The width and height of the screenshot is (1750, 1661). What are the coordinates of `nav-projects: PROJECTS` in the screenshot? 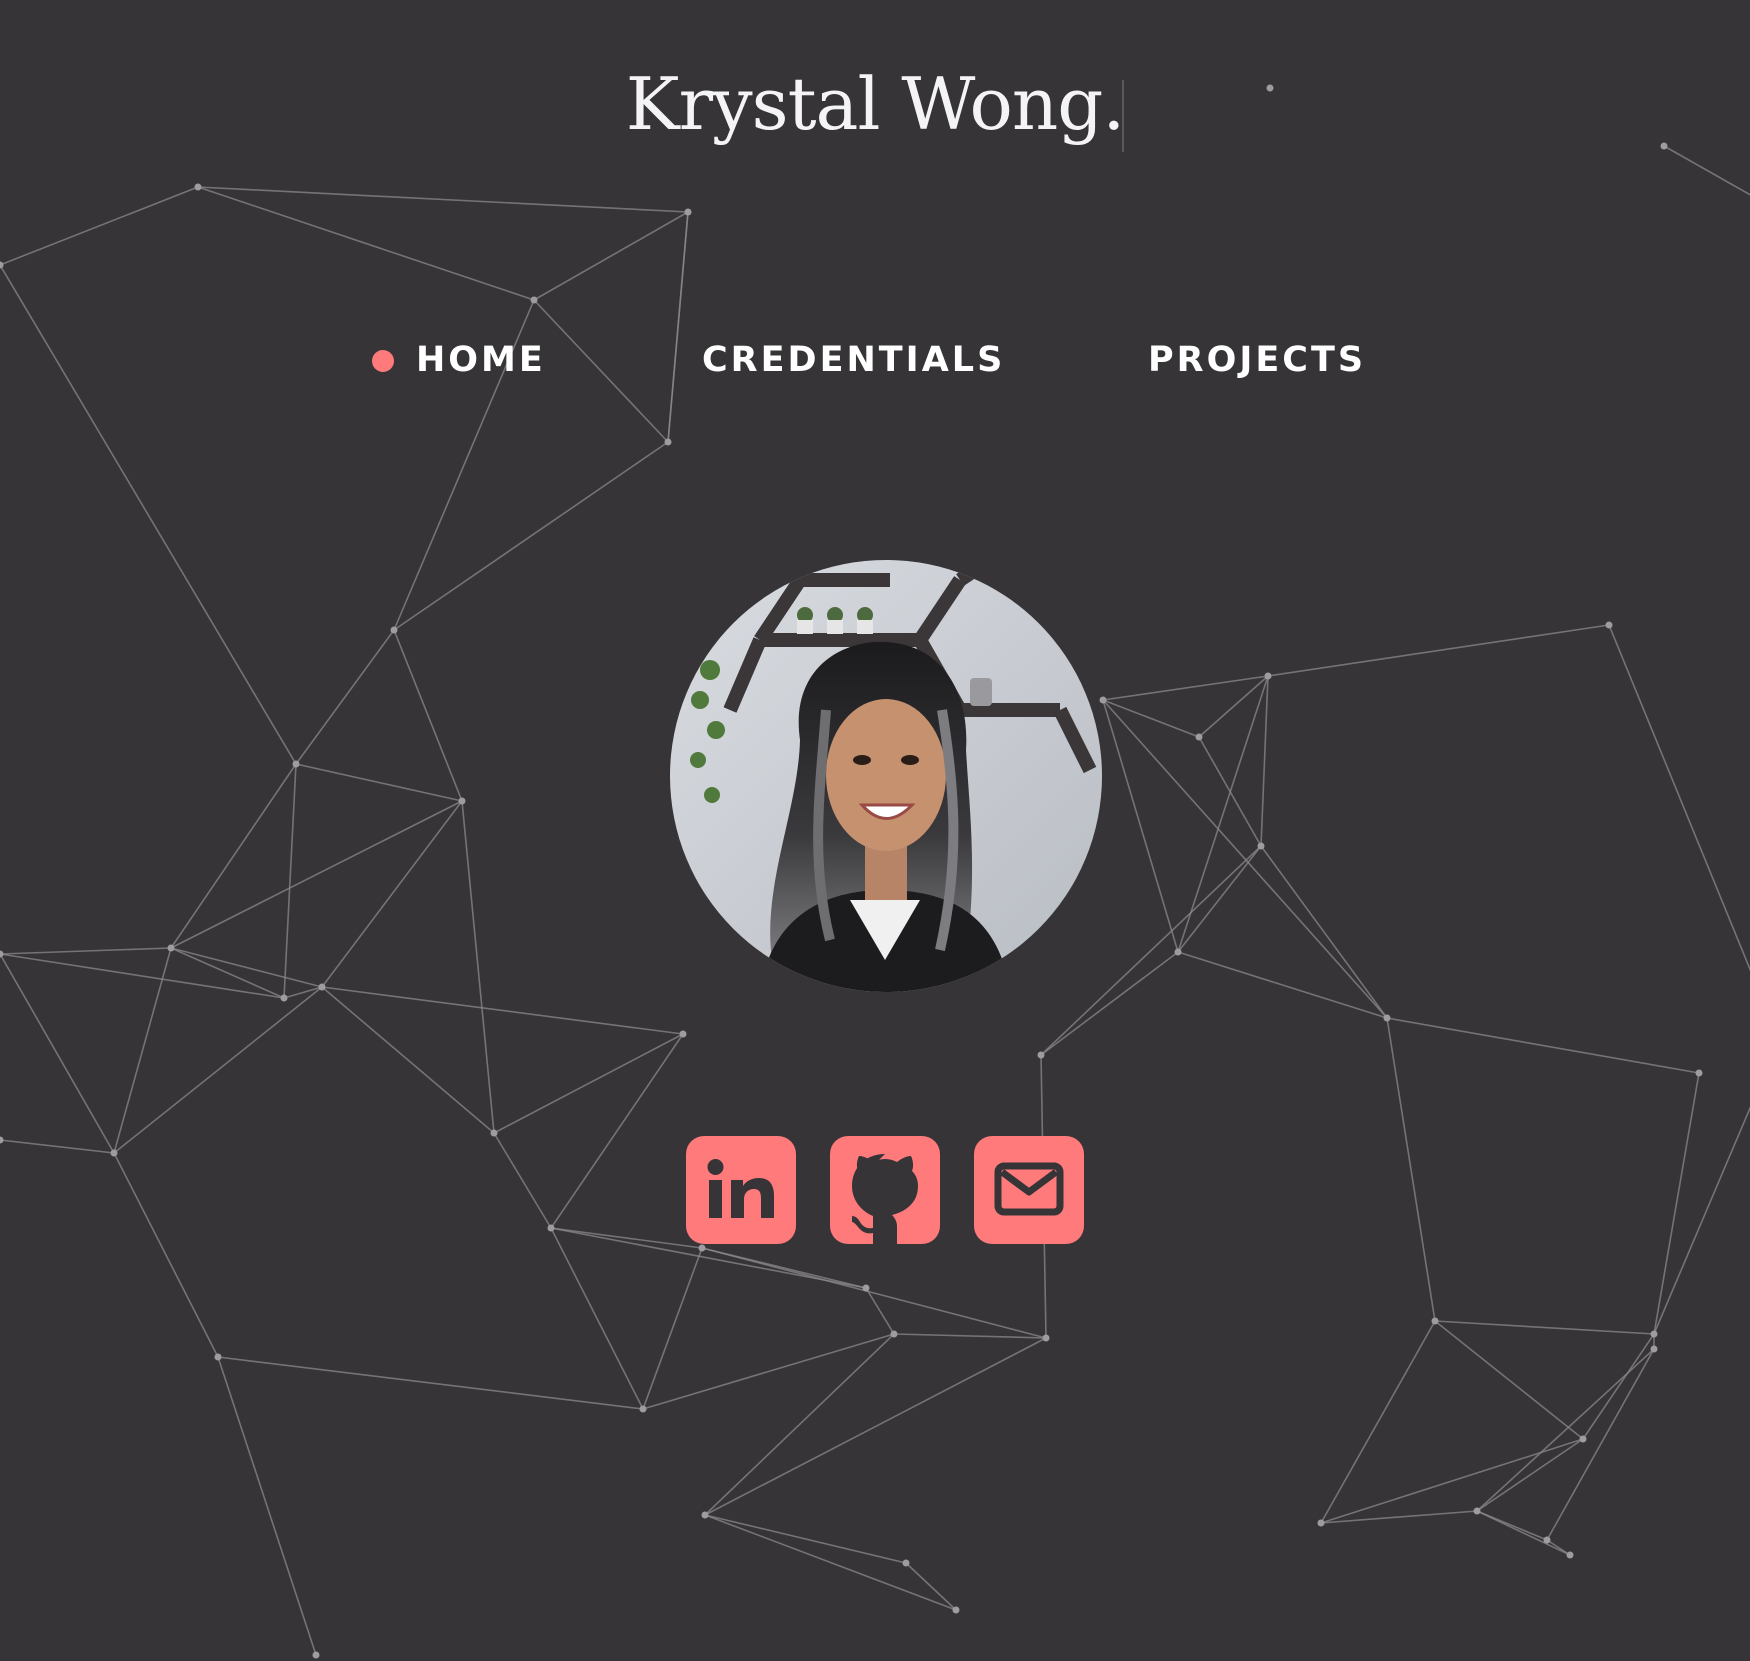 It's located at (1257, 360).